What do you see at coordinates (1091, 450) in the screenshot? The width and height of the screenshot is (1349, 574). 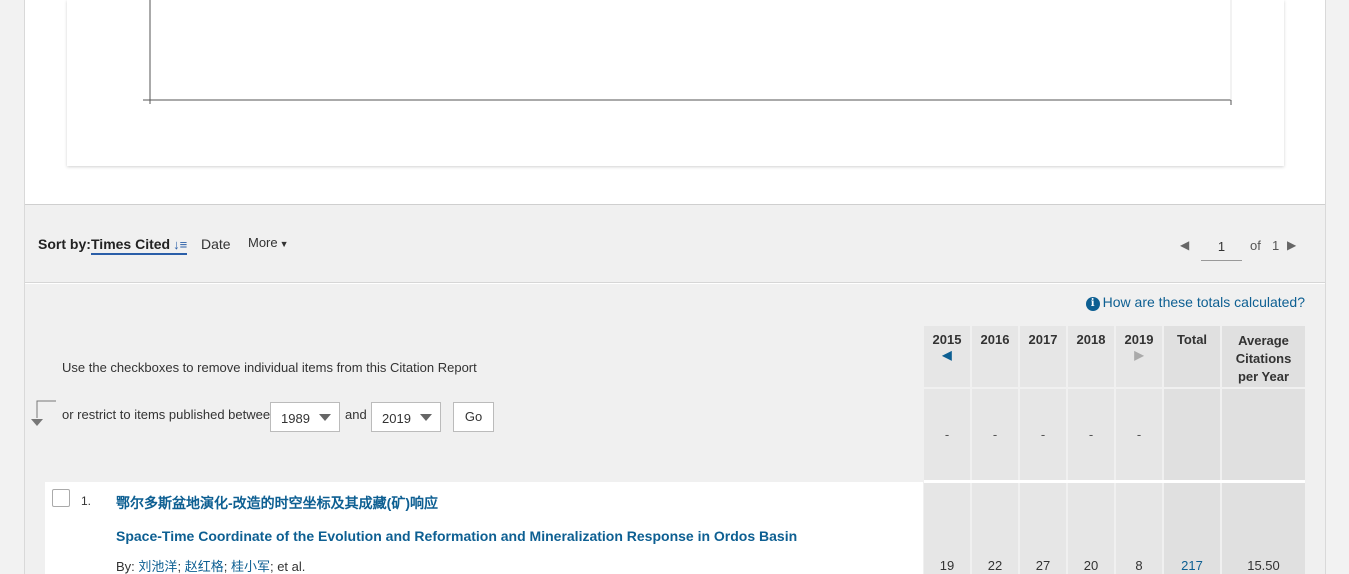 I see `col-2018` at bounding box center [1091, 450].